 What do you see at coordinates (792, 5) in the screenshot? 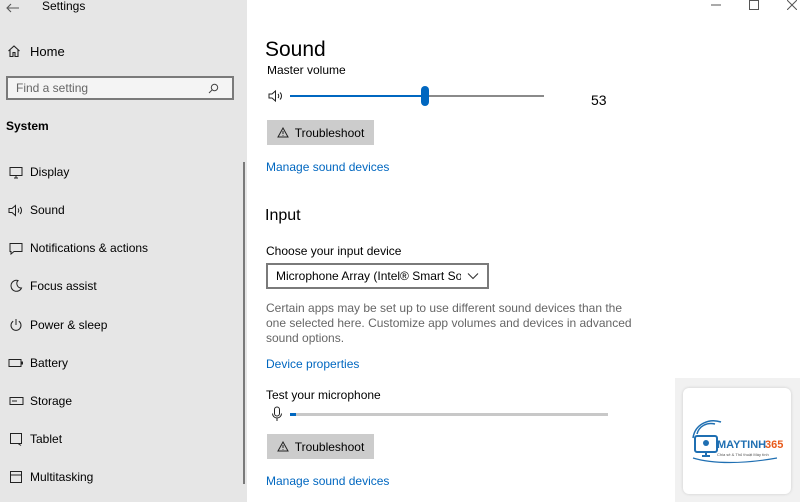
I see `close-icon` at bounding box center [792, 5].